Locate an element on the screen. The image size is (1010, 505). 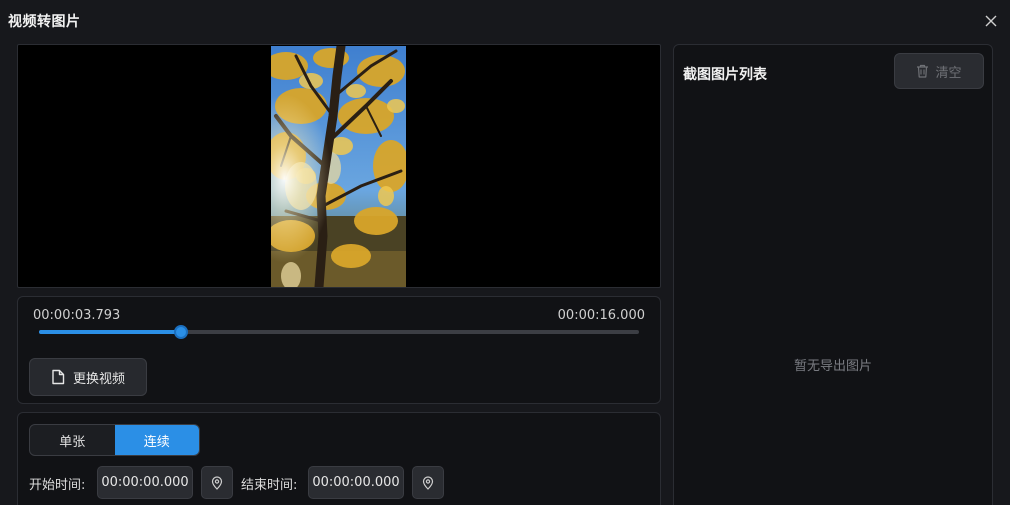
close-button is located at coordinates (991, 21).